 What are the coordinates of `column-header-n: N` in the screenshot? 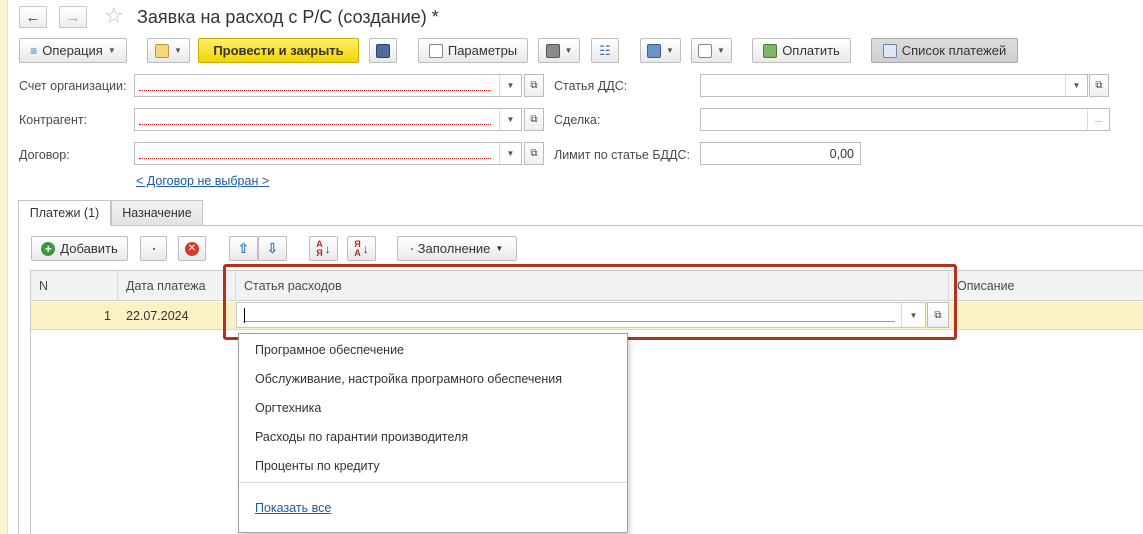 It's located at (74, 286).